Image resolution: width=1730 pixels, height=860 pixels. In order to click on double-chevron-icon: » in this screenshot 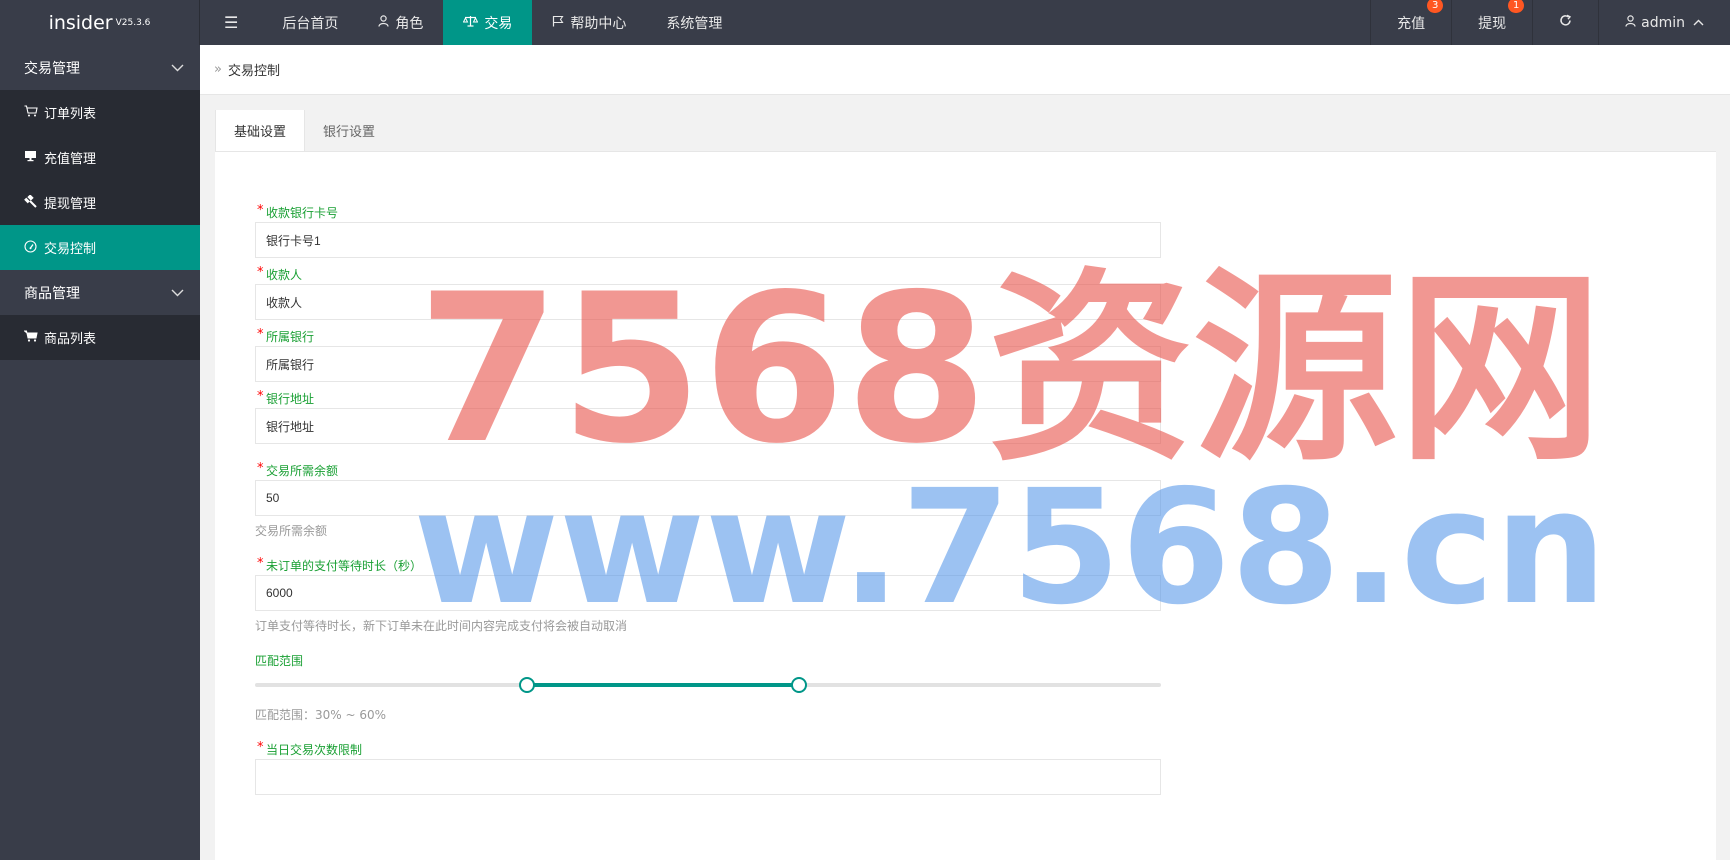, I will do `click(218, 69)`.